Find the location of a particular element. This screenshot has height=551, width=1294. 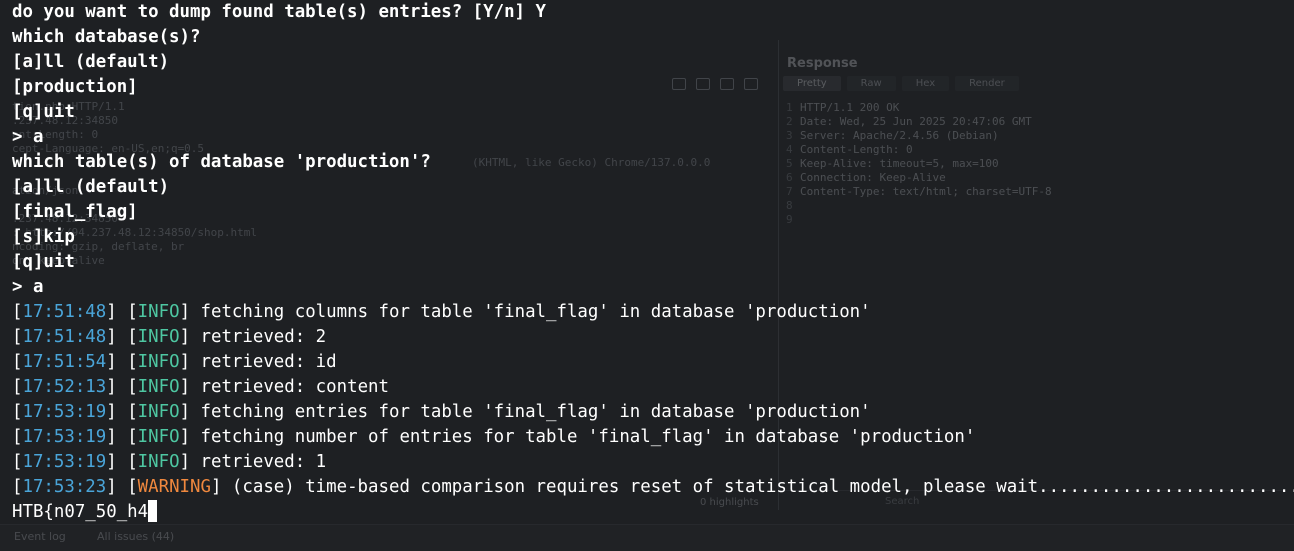

log-line: [17:51:54] [INFO] retrieved: id is located at coordinates (174, 362).